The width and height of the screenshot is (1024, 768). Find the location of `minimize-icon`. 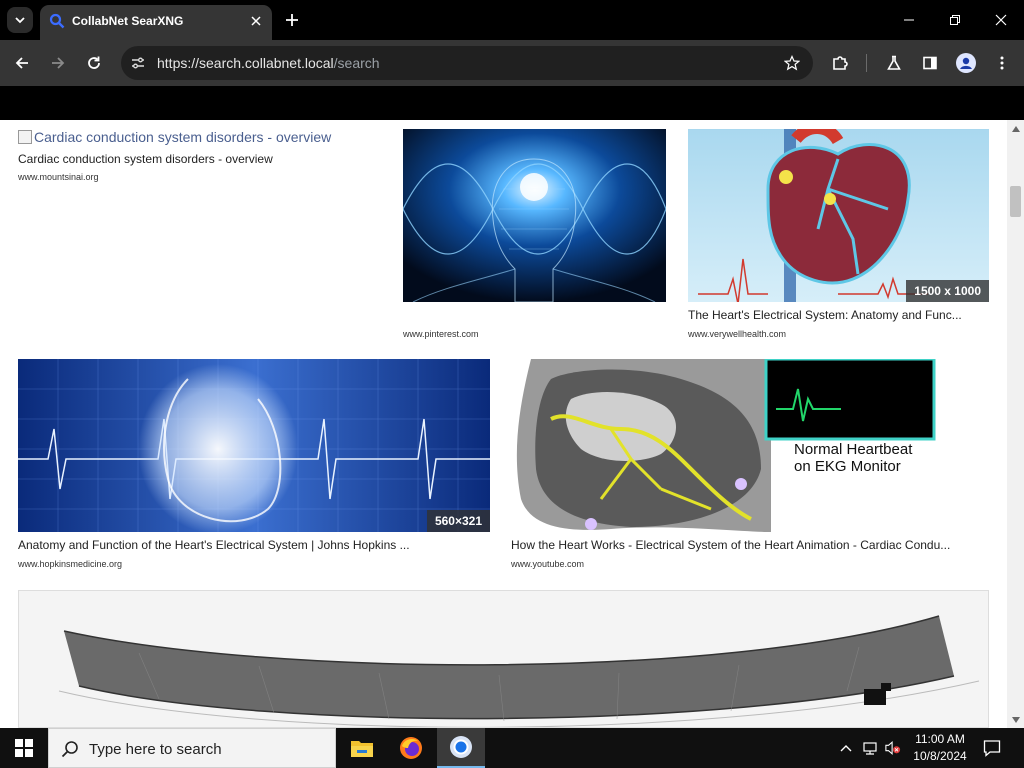

minimize-icon is located at coordinates (909, 20).